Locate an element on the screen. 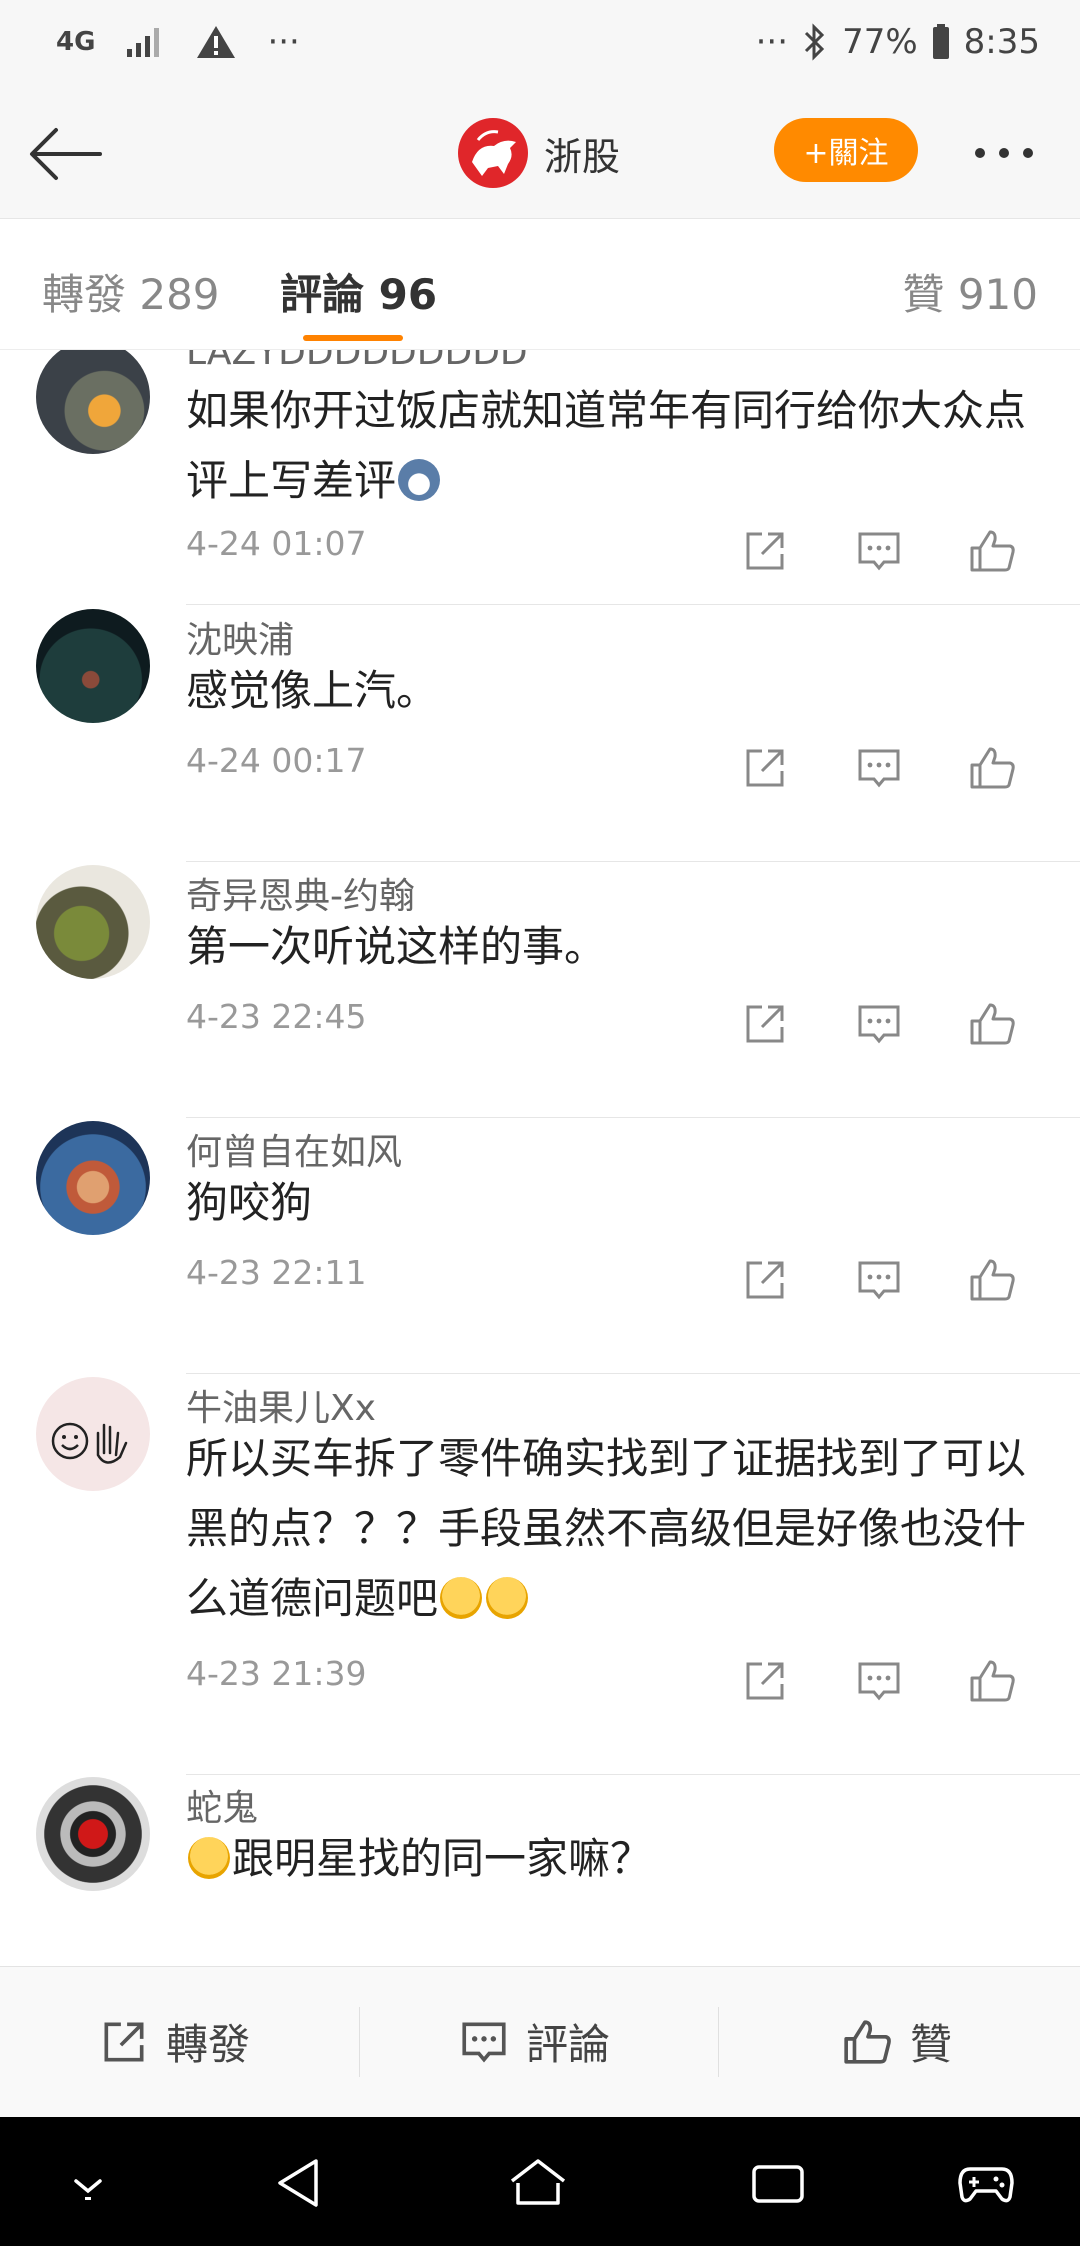 The width and height of the screenshot is (1080, 2246). tab-bar: 轉發 289 評論 96 贊 910 is located at coordinates (540, 284).